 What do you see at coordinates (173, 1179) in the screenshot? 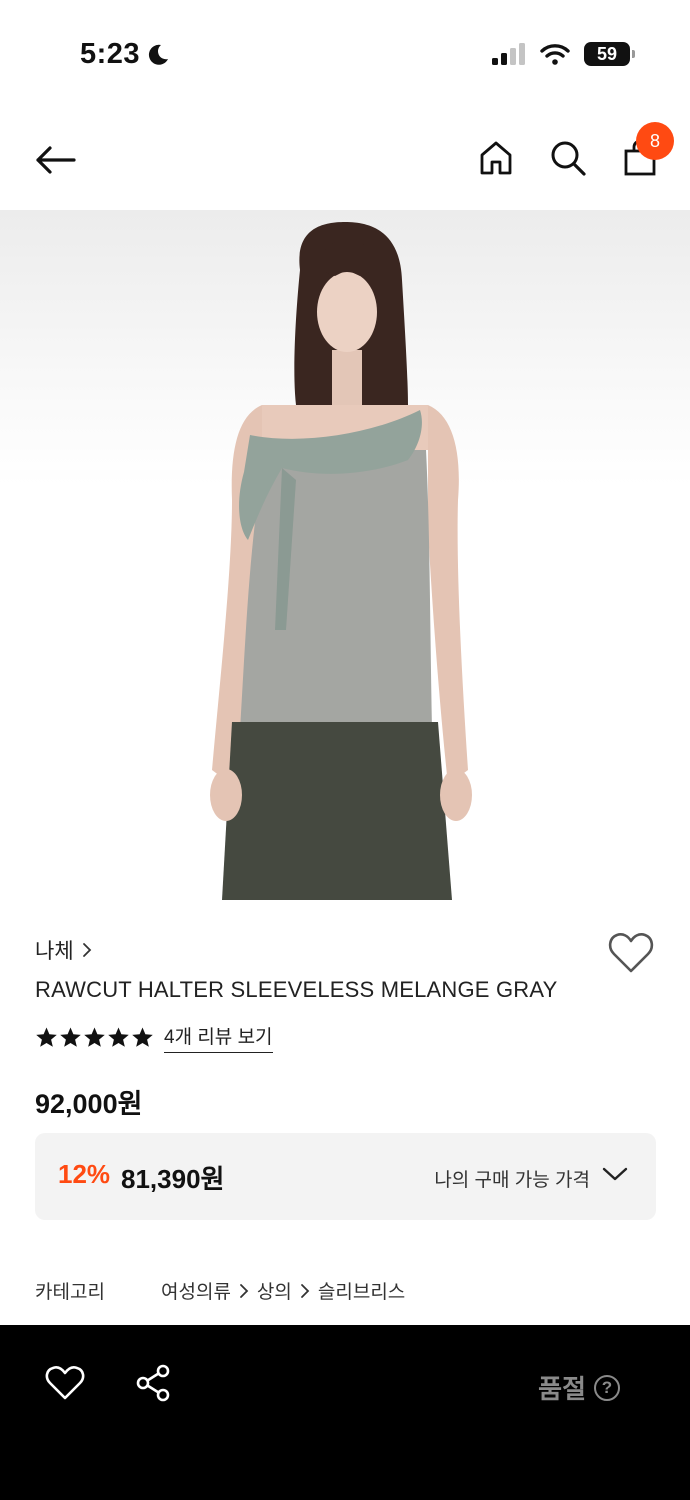
I see `discount-price: 81,390원` at bounding box center [173, 1179].